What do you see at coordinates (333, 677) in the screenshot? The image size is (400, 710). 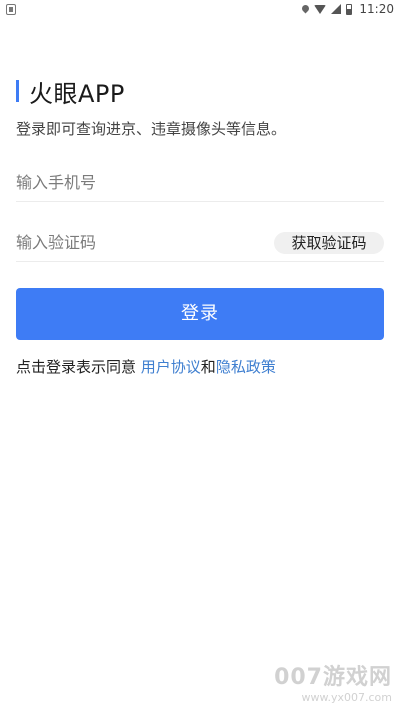 I see `watermark-main: 007游戏网` at bounding box center [333, 677].